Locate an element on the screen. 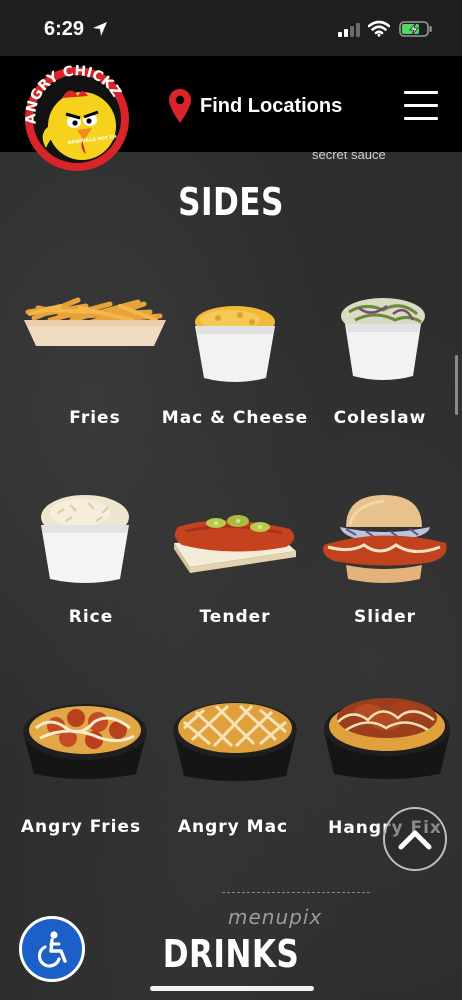  sides-heading: SIDES is located at coordinates (231, 202).